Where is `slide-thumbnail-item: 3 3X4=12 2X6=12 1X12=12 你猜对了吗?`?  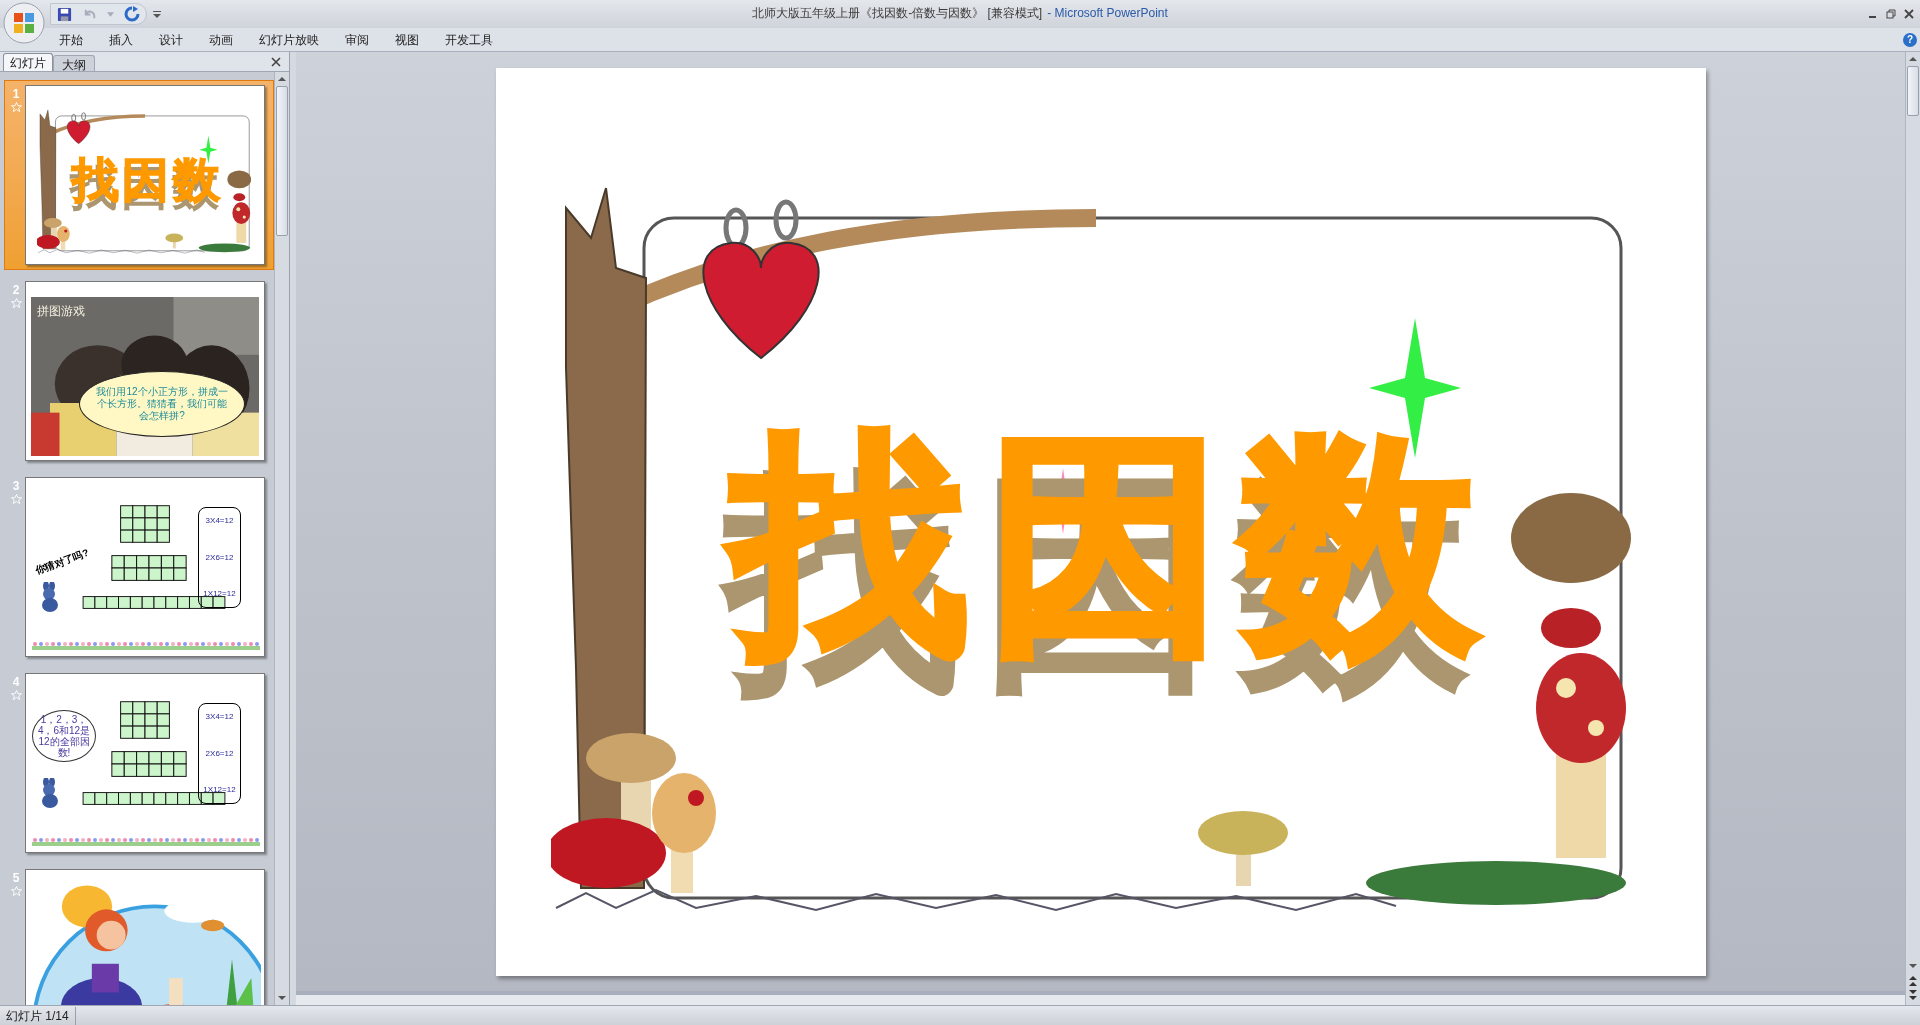
slide-thumbnail-item: 3 3X4=12 2X6=12 1X12=12 你猜对了吗? is located at coordinates (139, 567).